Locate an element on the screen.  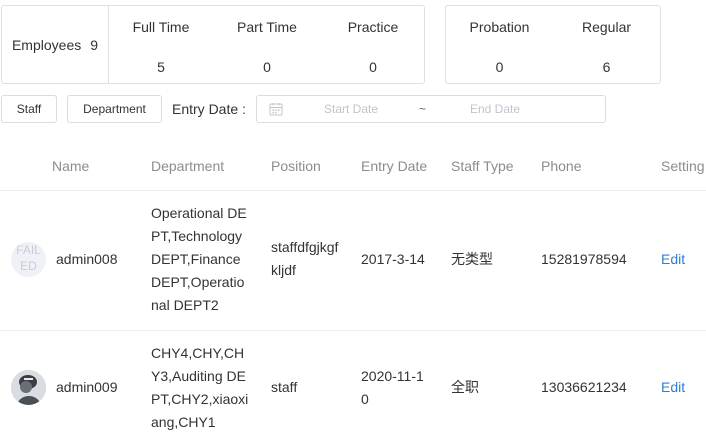
row-phone: 13036621234 is located at coordinates (584, 387).